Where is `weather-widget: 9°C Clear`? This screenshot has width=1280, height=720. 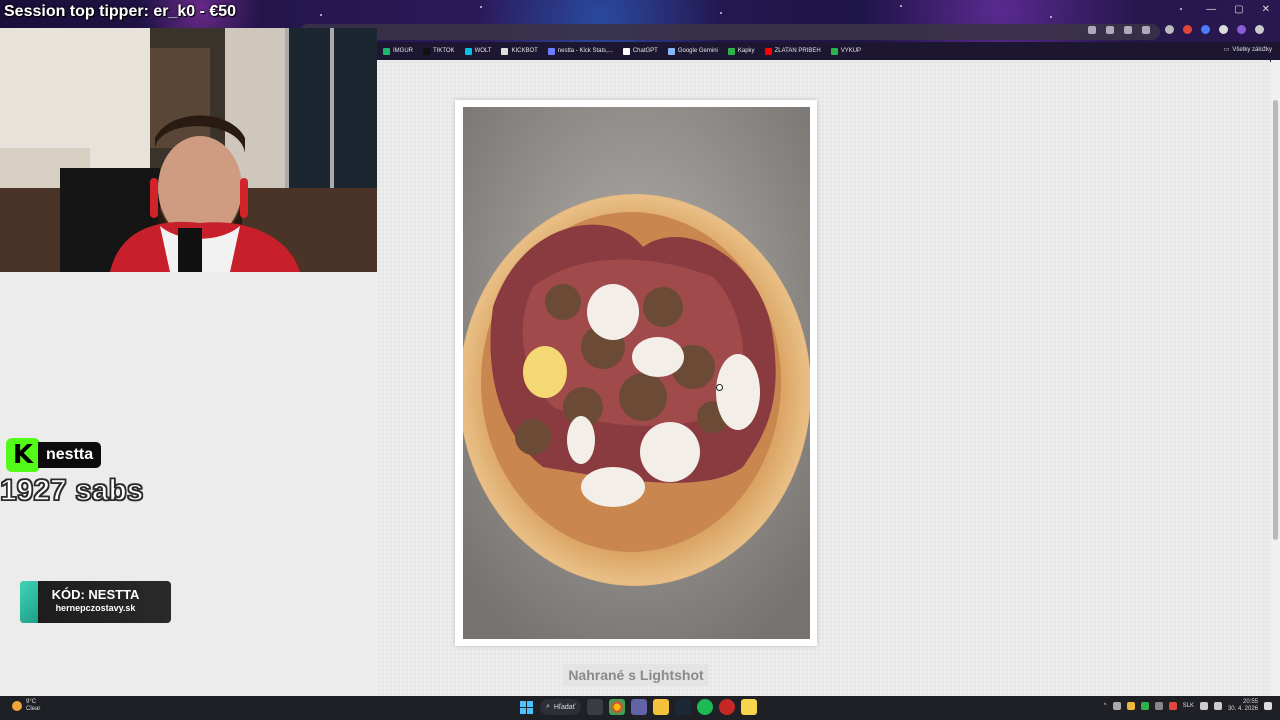 weather-widget: 9°C Clear is located at coordinates (26, 706).